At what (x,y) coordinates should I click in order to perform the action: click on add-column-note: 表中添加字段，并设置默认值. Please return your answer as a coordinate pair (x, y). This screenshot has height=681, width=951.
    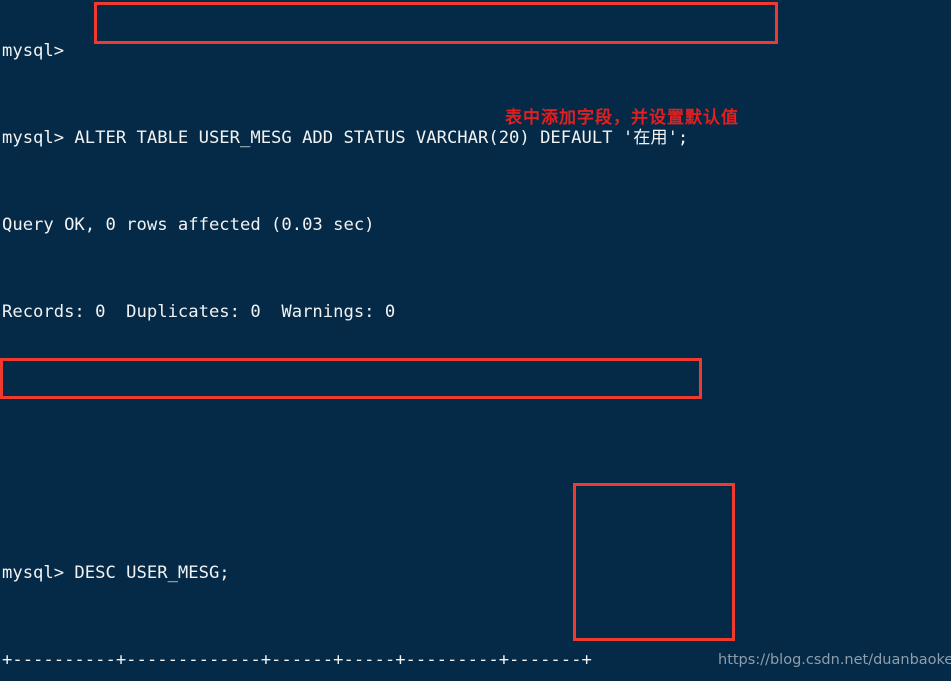
    Looking at the image, I should click on (622, 118).